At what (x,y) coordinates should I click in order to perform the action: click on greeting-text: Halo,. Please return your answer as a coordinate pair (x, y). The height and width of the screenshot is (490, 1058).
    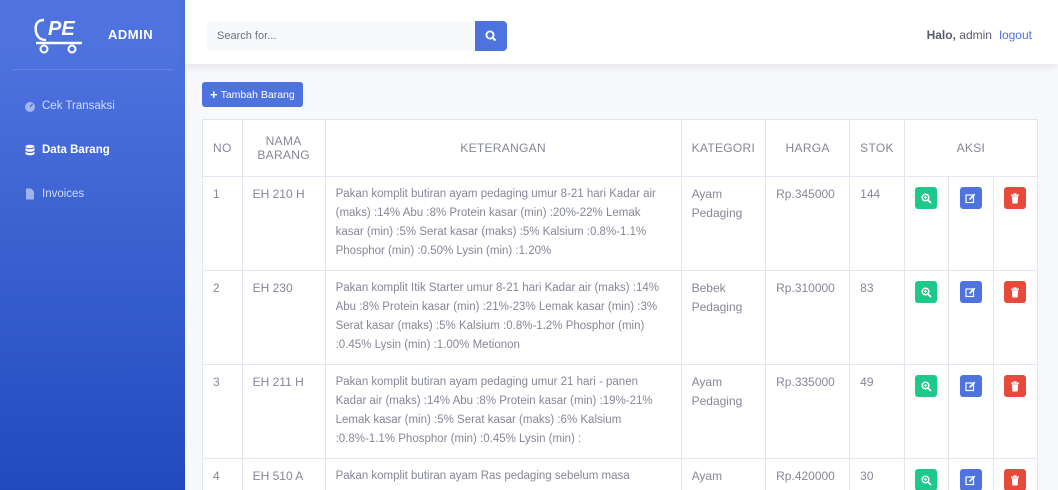
    Looking at the image, I should click on (941, 35).